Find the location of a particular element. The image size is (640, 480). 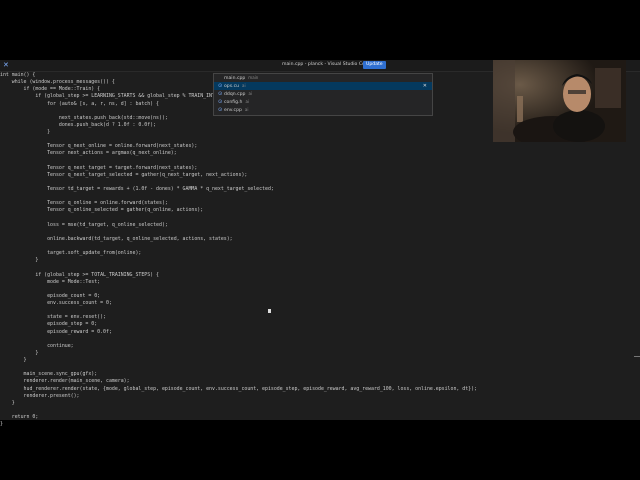

close-icon: ✕ is located at coordinates (425, 86).